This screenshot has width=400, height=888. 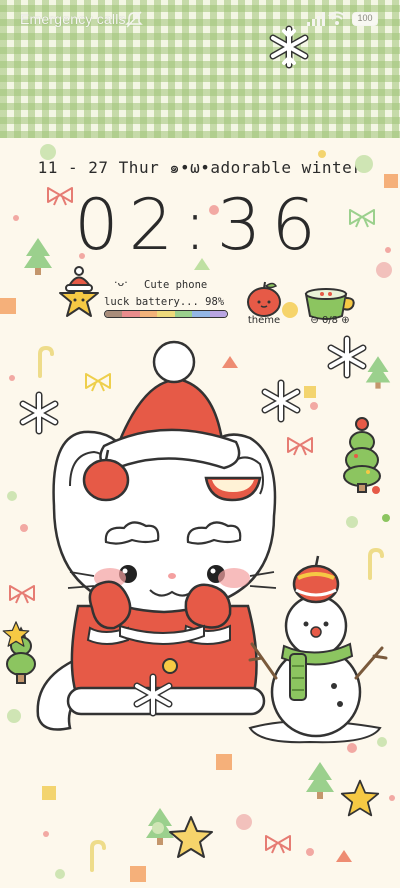 I want to click on battery-icon: 100, so click(x=365, y=19).